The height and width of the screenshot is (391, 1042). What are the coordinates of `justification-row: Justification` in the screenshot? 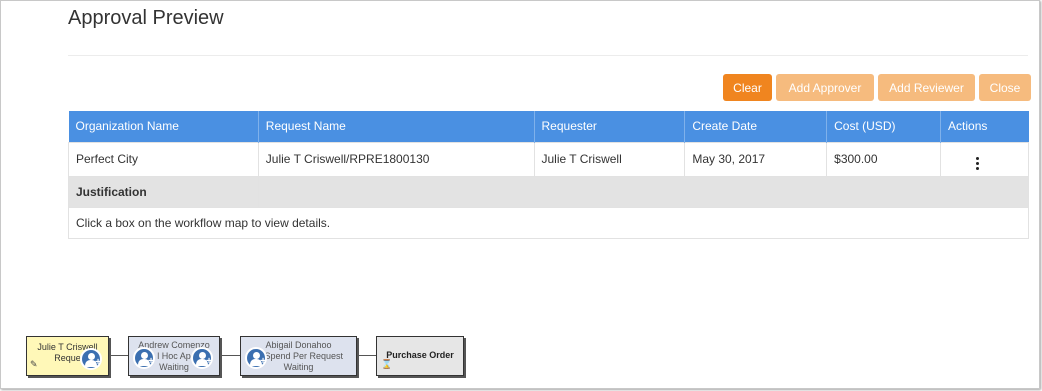 It's located at (549, 191).